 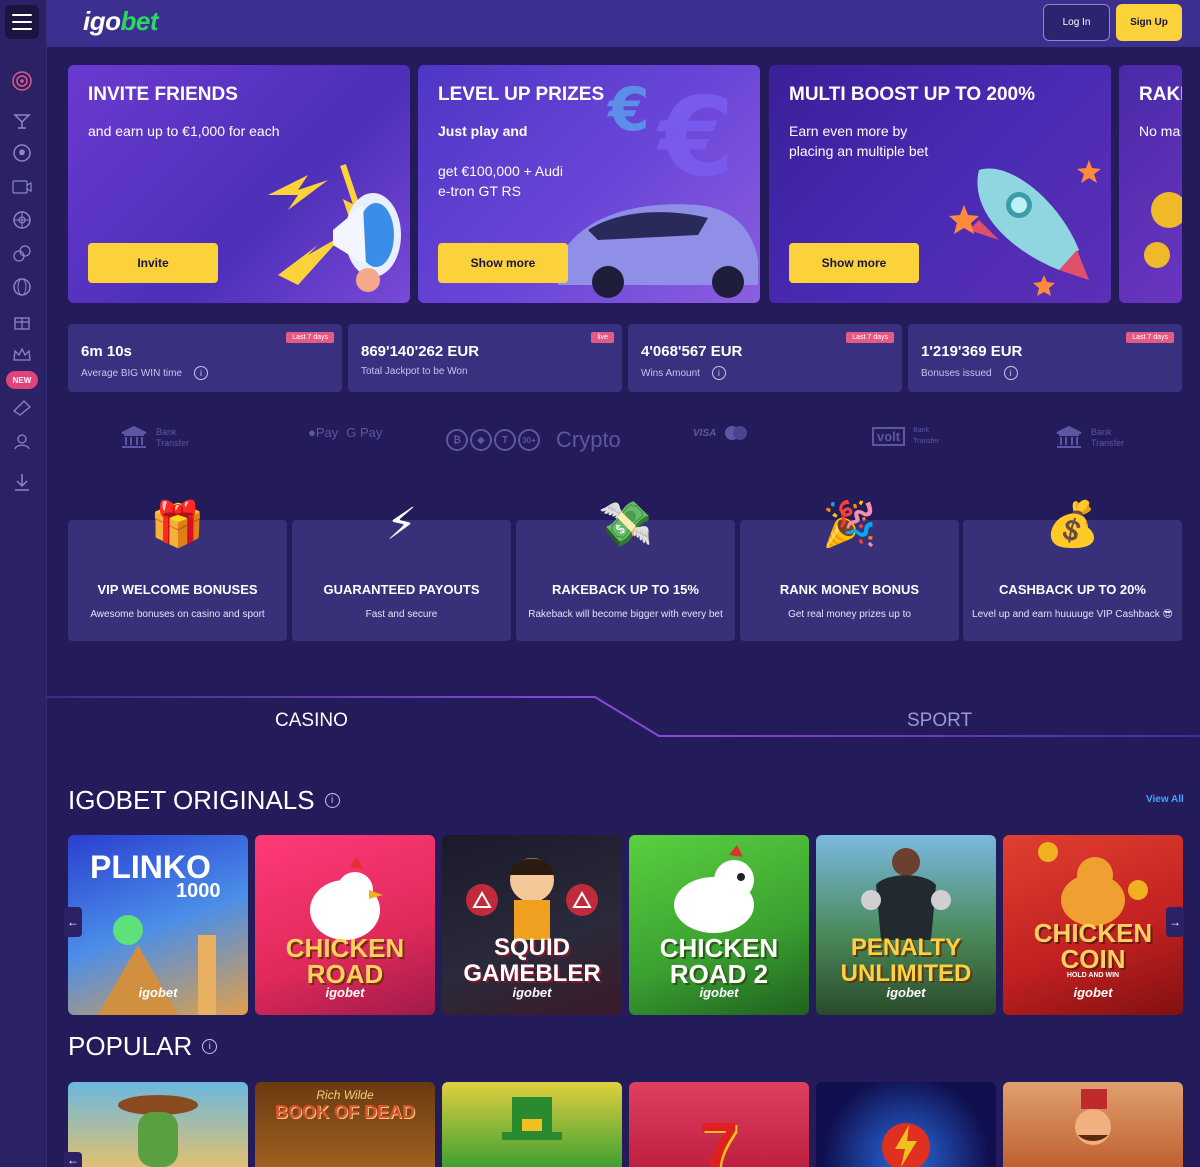 I want to click on game-title: BOOK OF DEAD, so click(x=344, y=1112).